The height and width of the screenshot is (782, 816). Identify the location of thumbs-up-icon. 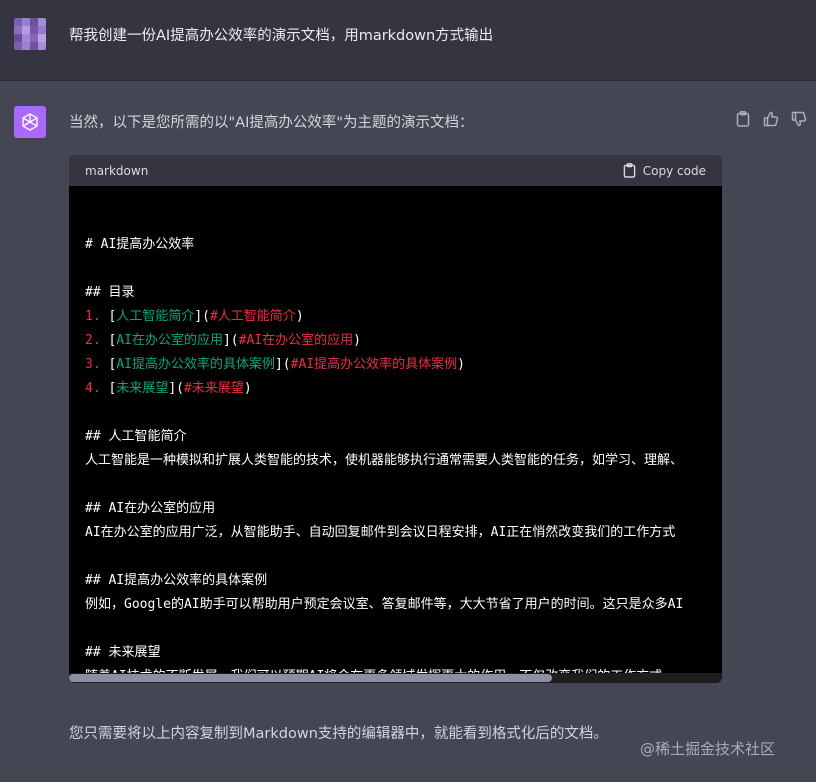
(771, 119).